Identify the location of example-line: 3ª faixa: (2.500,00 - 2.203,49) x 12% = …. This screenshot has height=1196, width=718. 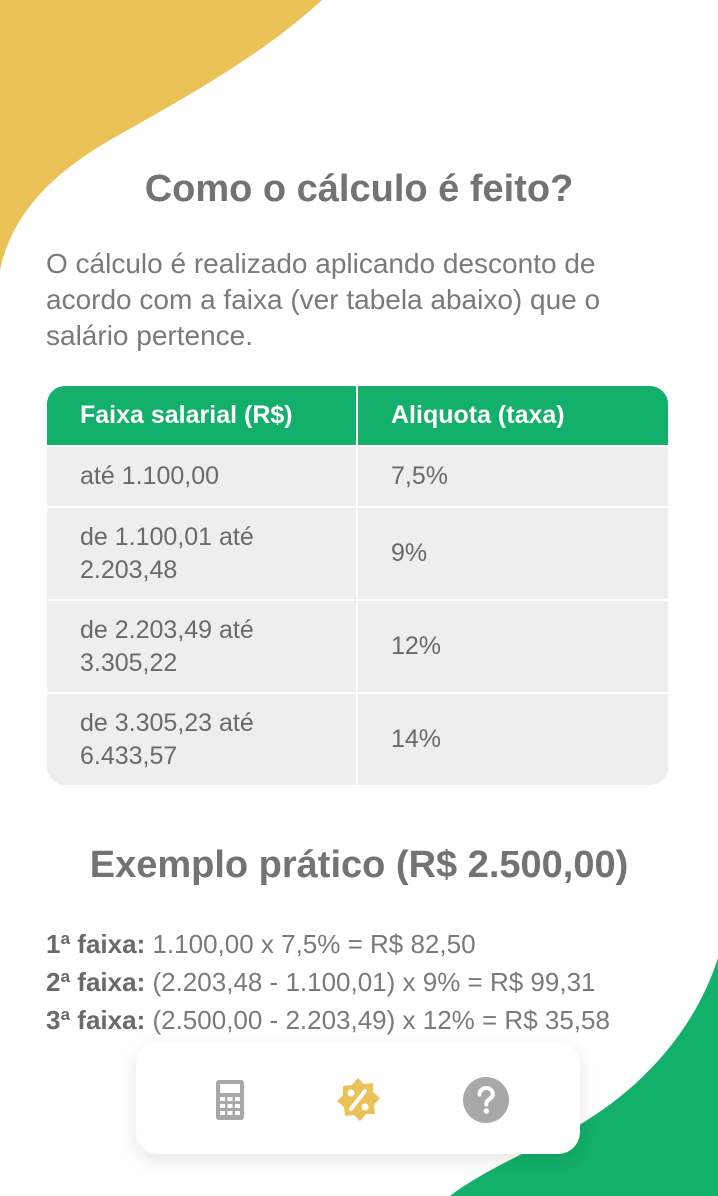
(376, 1020).